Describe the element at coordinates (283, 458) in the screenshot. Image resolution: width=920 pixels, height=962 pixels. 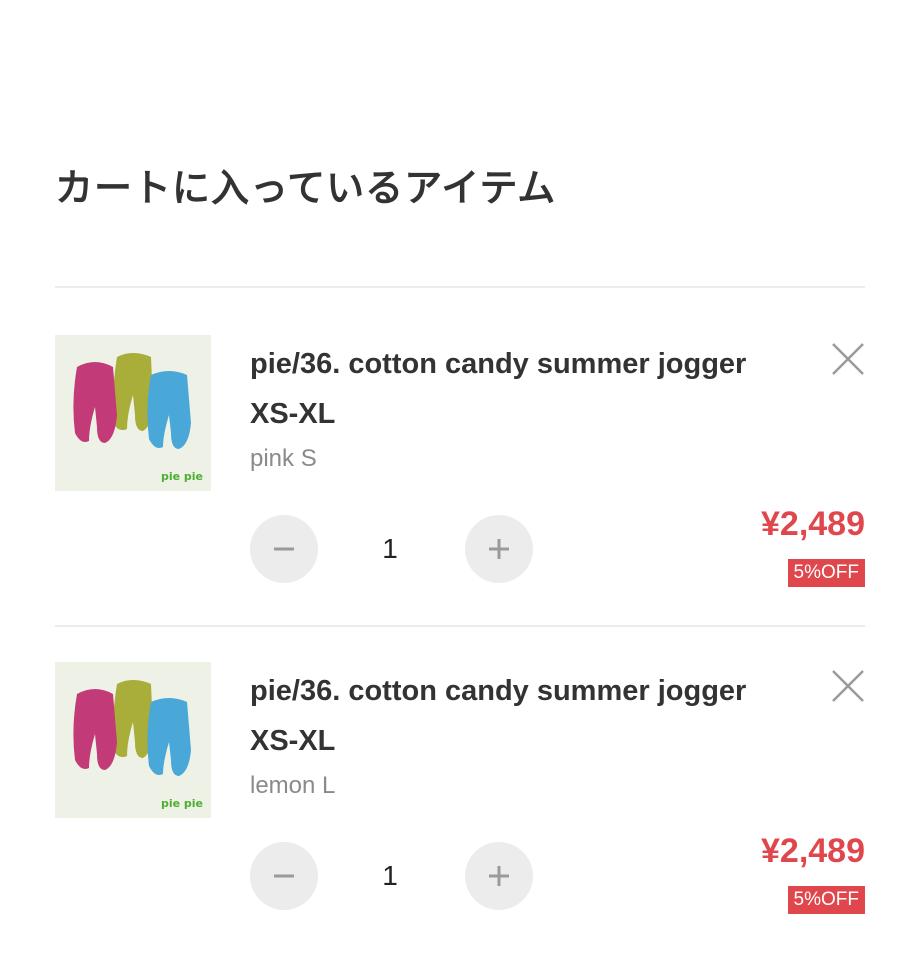
I see `item-variant: pink S` at that location.